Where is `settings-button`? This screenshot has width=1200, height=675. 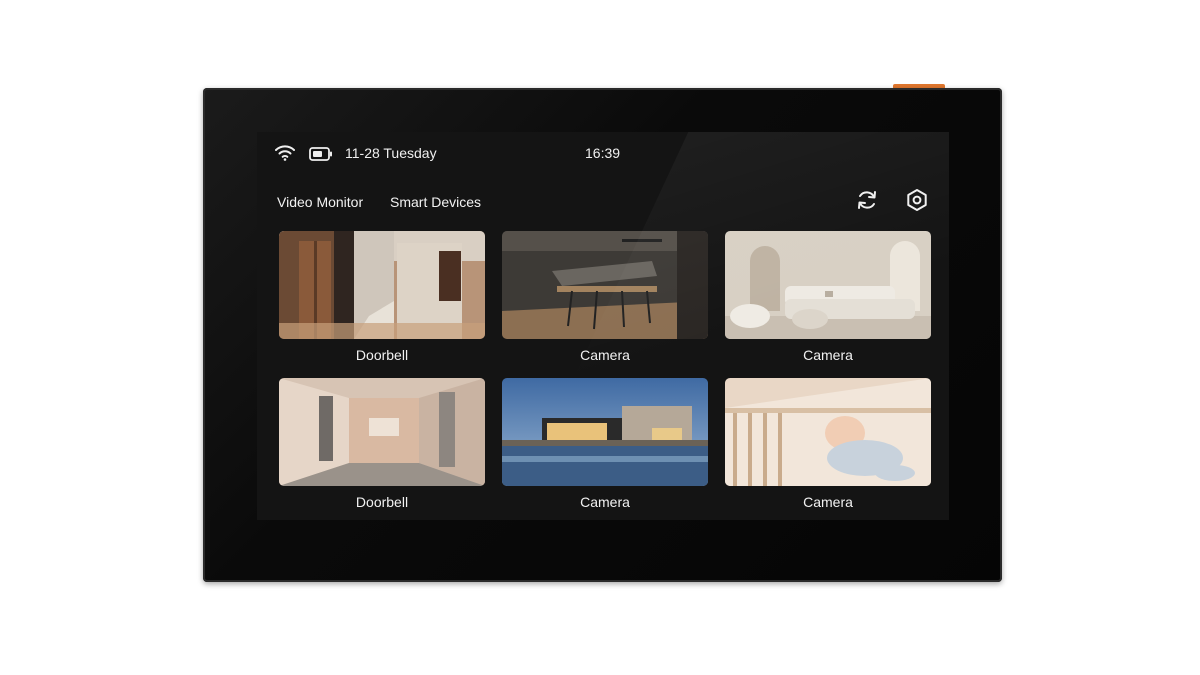 settings-button is located at coordinates (917, 200).